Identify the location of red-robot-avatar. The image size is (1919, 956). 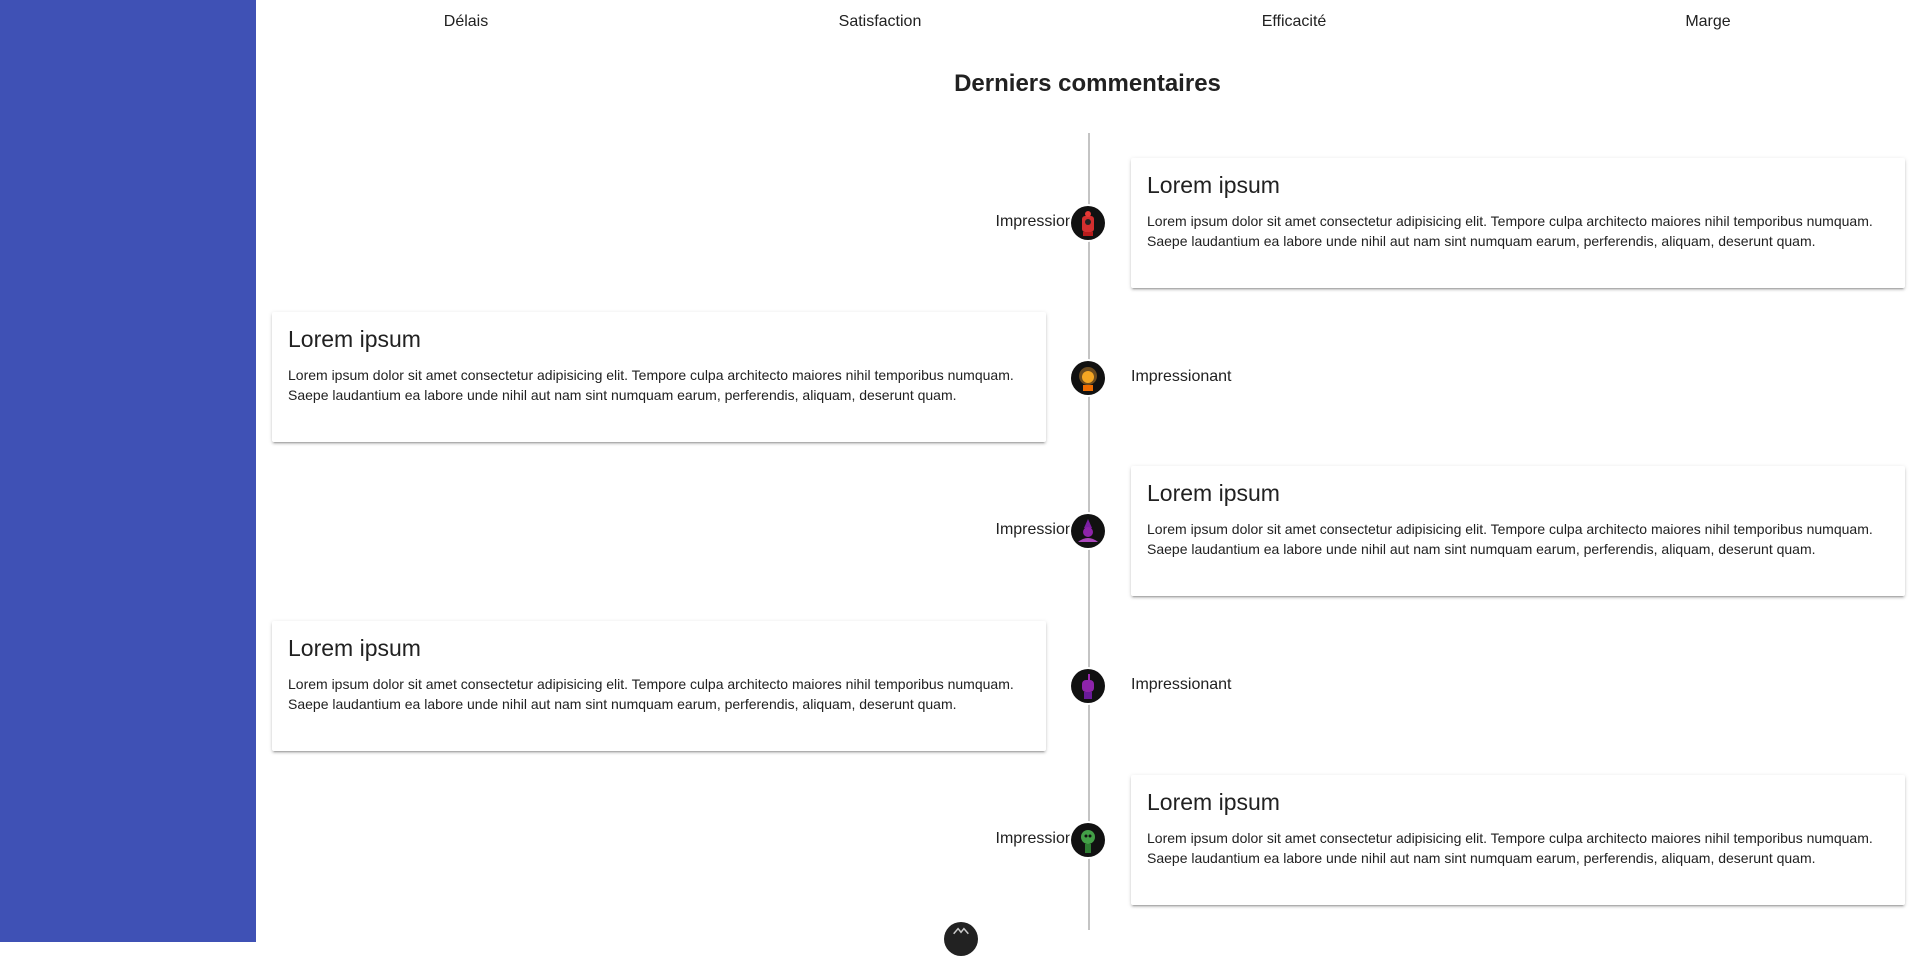
(1088, 223).